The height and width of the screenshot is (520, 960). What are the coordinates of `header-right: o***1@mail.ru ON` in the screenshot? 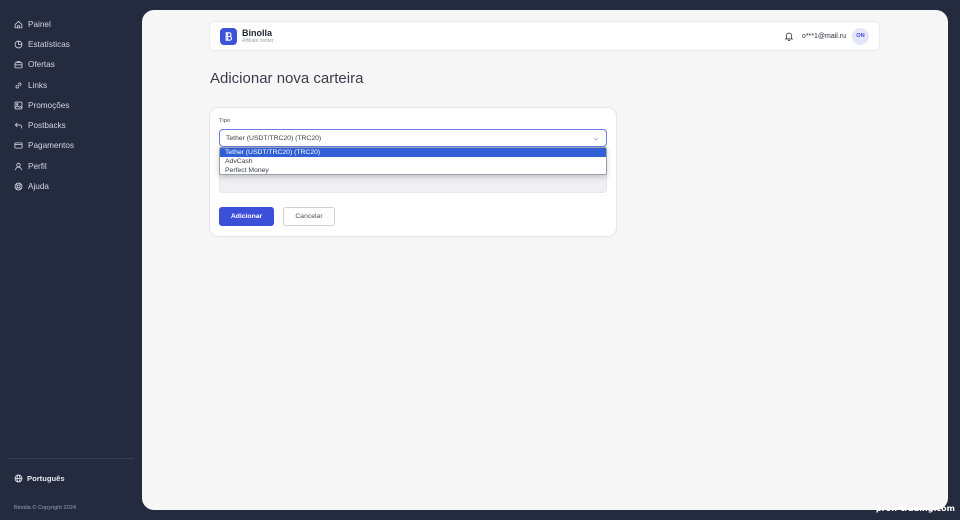 It's located at (826, 36).